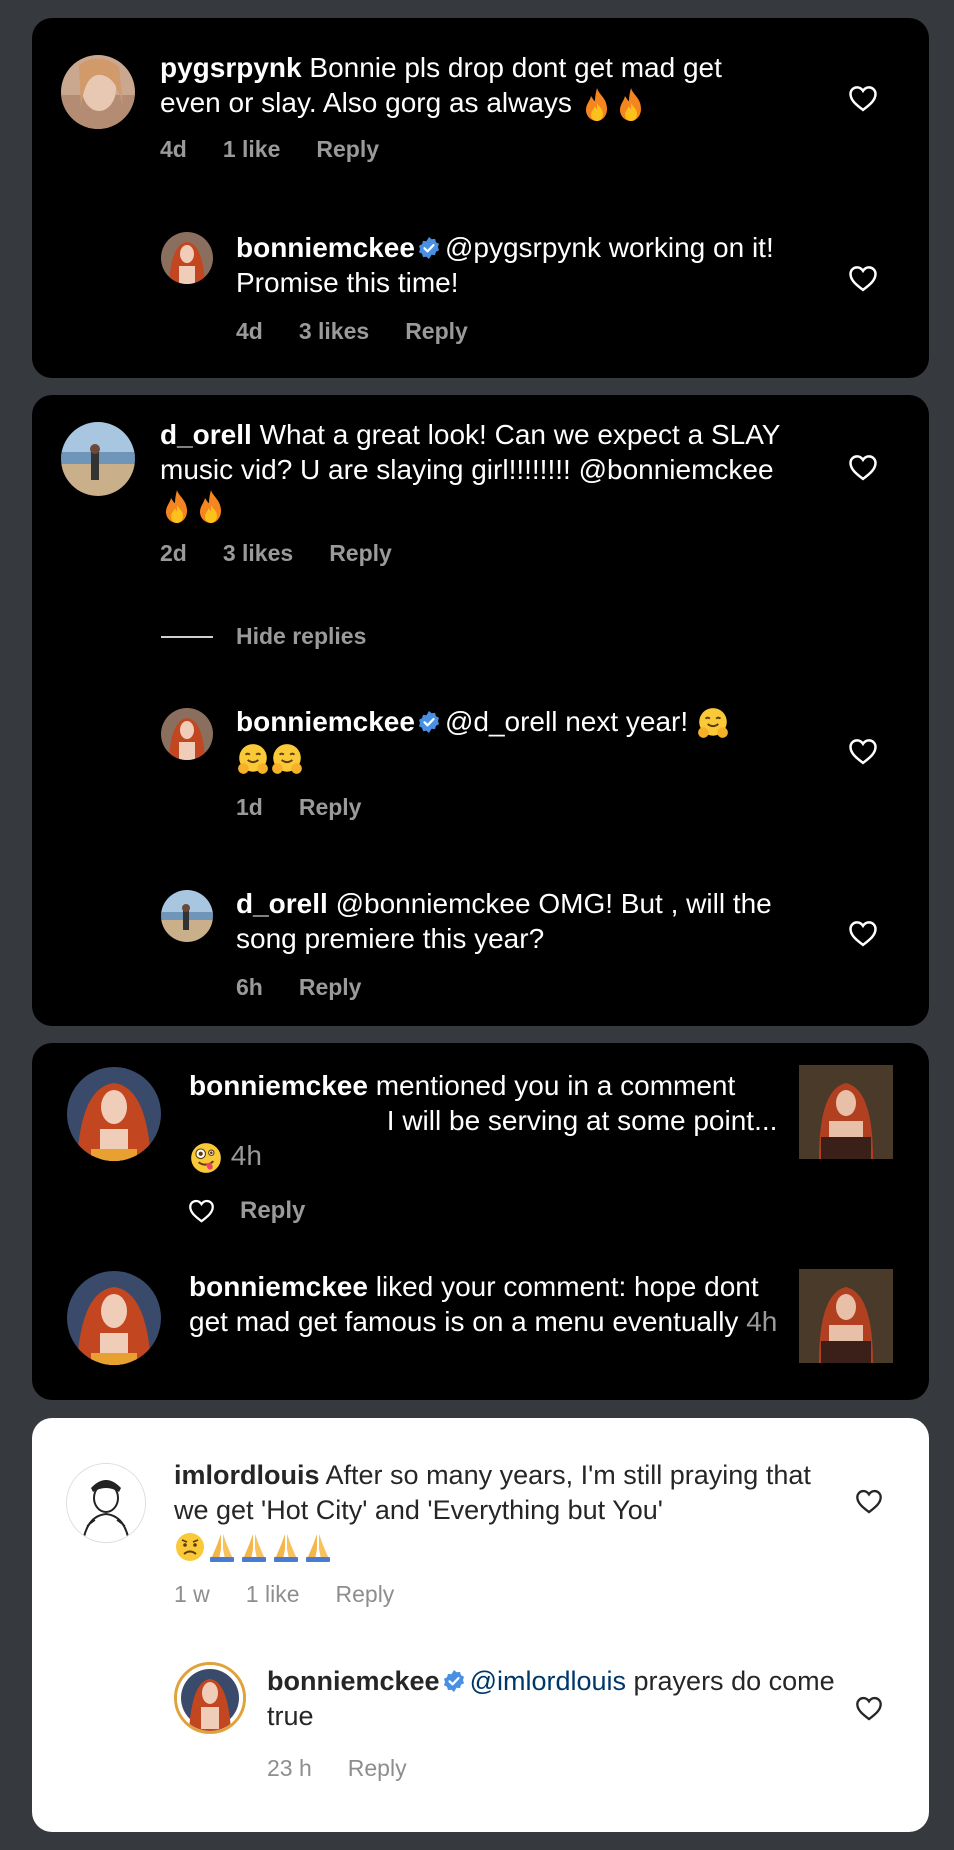 This screenshot has width=954, height=1850. What do you see at coordinates (231, 67) in the screenshot?
I see `comment-username: pygsrpynk` at bounding box center [231, 67].